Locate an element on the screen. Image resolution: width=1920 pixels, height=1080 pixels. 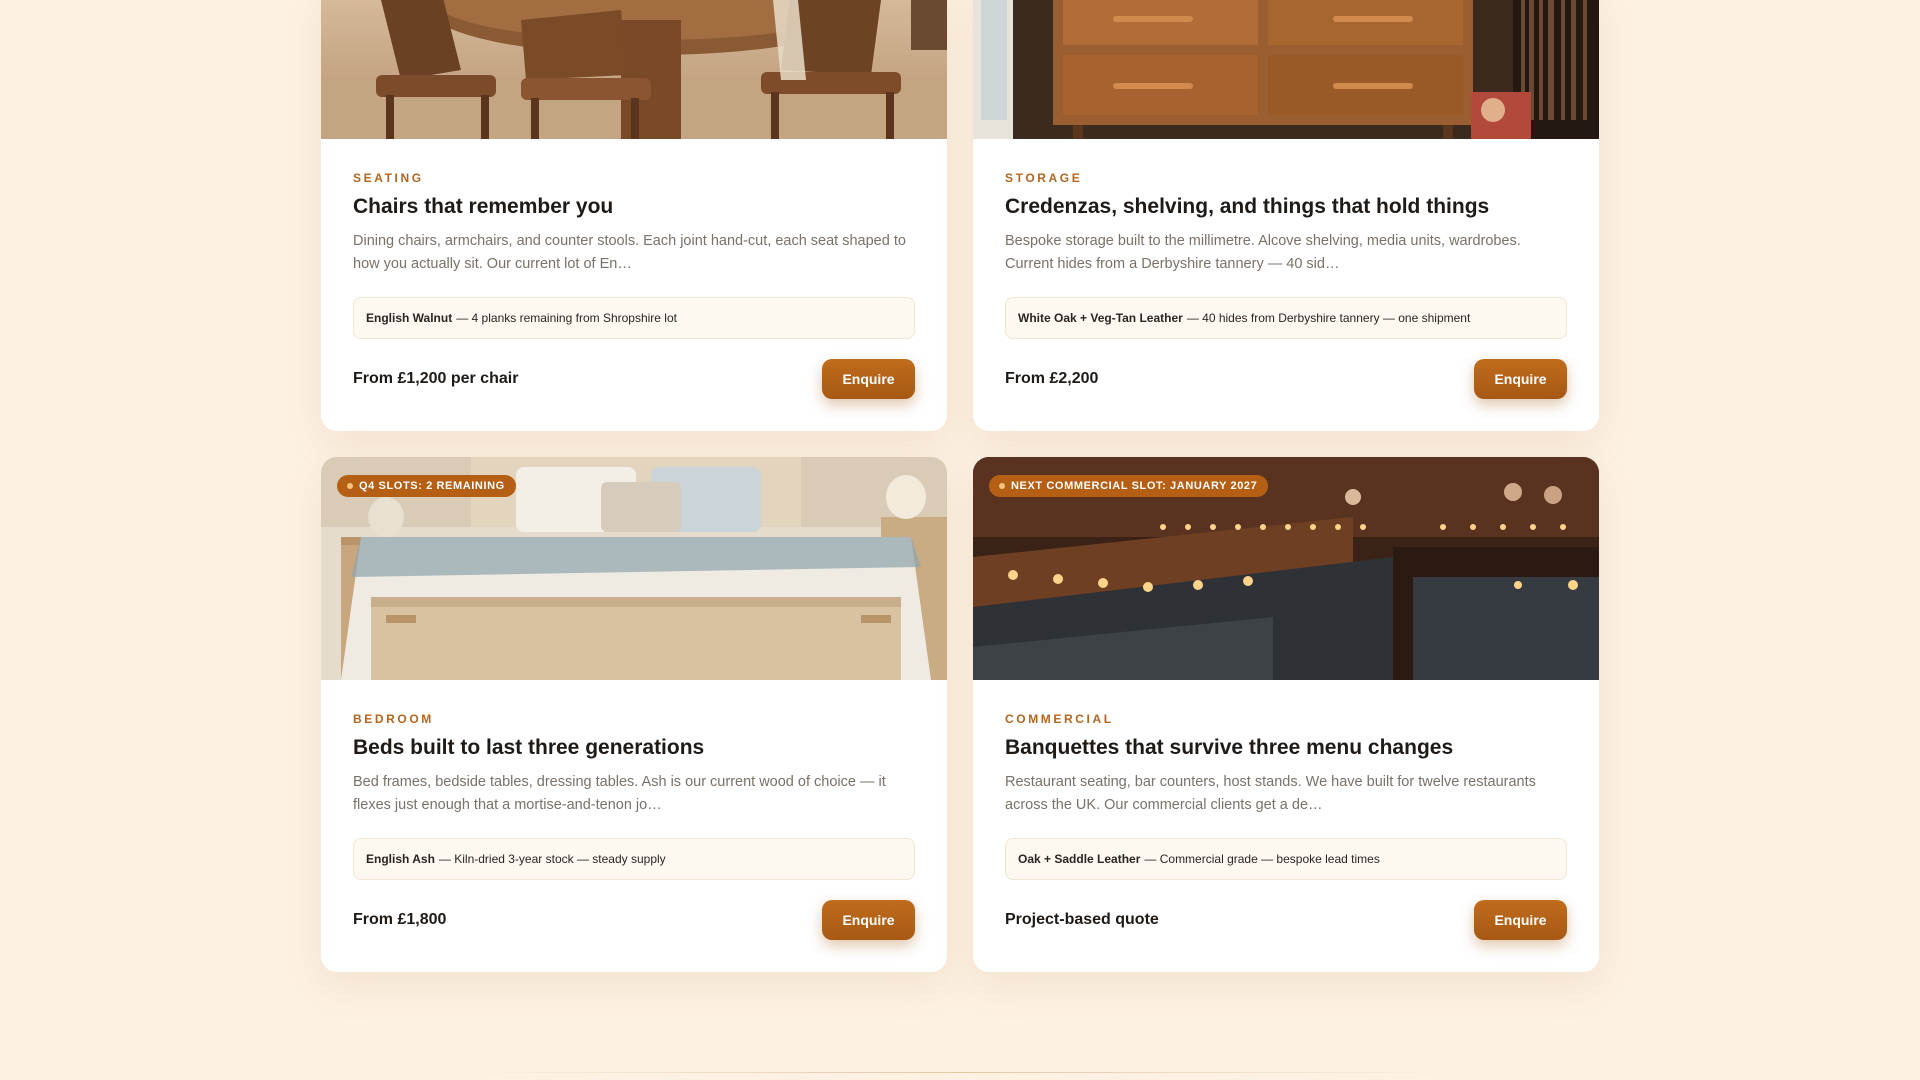
dining-room-image is located at coordinates (634, 69).